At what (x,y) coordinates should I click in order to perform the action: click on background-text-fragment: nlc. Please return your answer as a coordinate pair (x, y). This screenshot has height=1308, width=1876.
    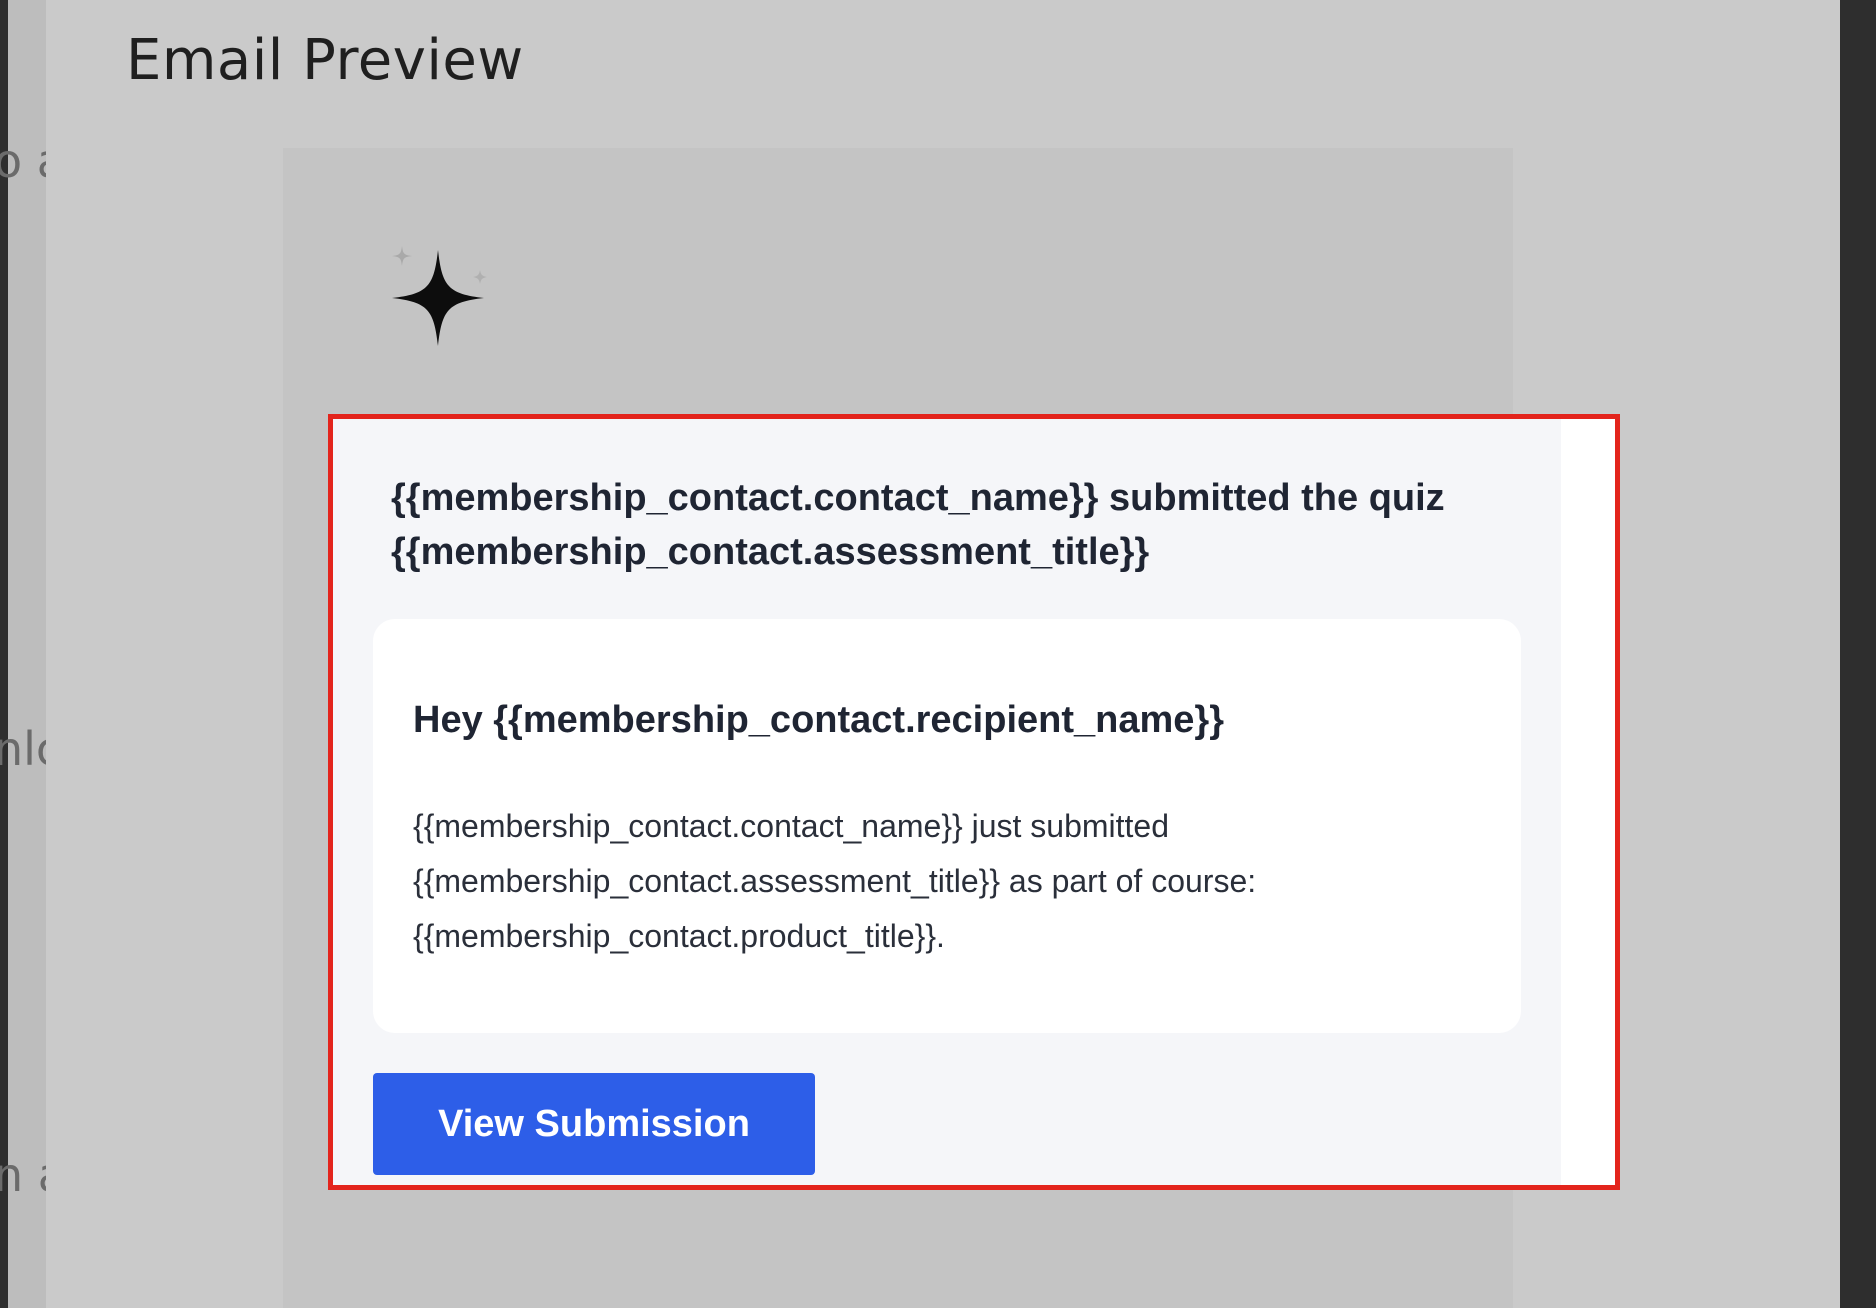
    Looking at the image, I should click on (23, 749).